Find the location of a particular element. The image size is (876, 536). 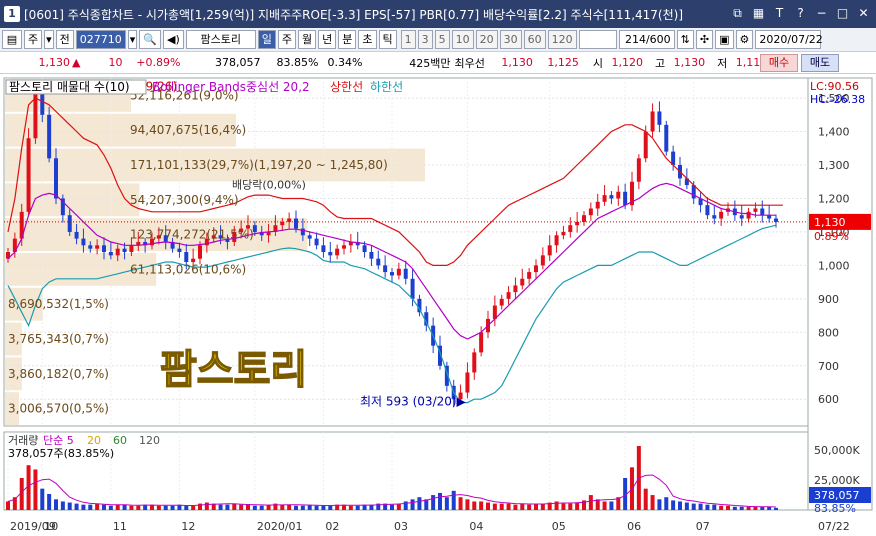

interval-5: 5 is located at coordinates (442, 39).